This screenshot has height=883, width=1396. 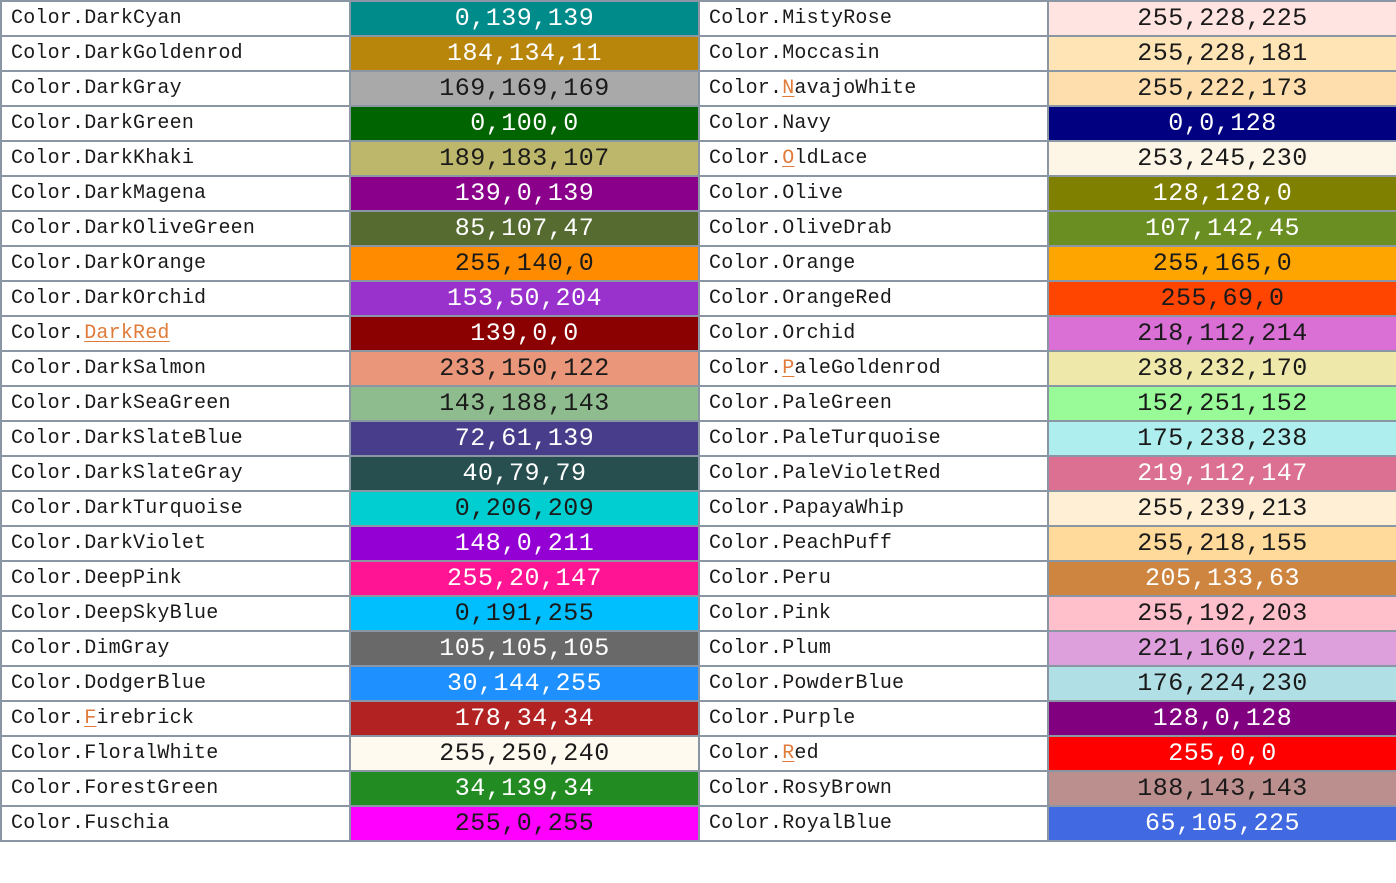 I want to click on rgb-value: 72,61,139, so click(x=524, y=438).